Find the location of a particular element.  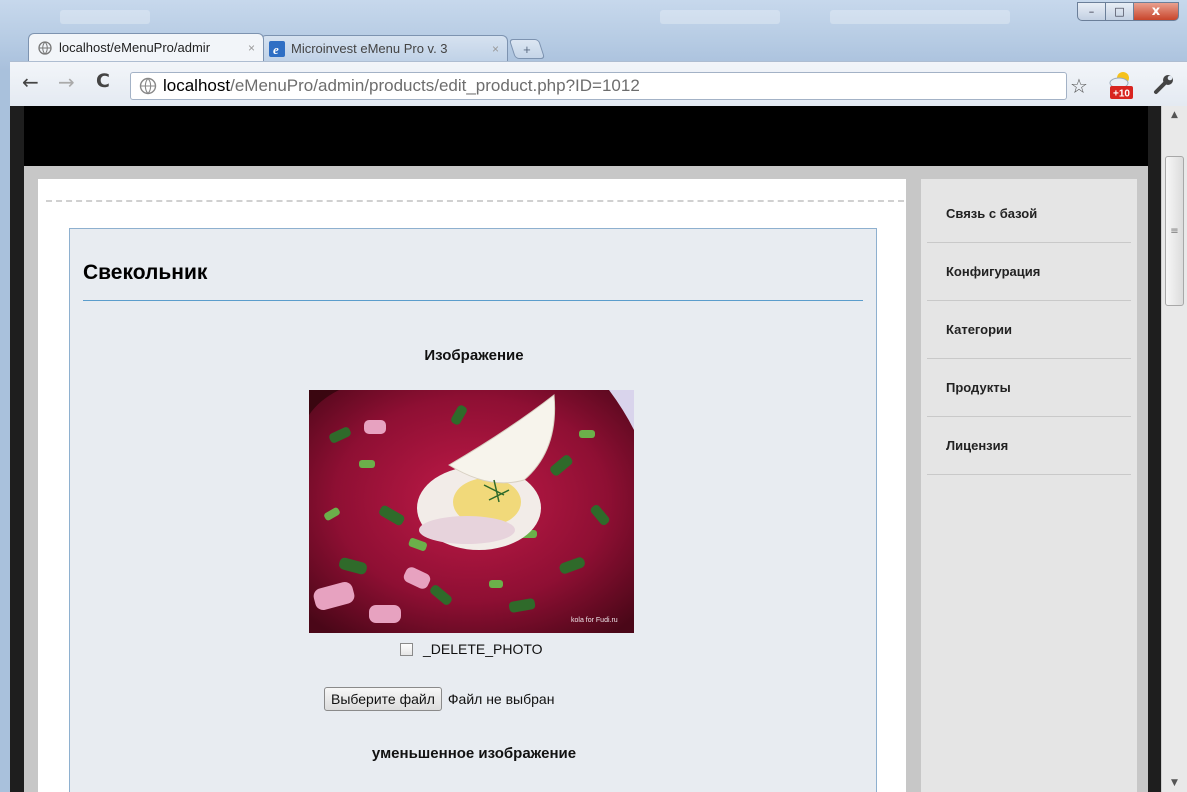

tab-label: Microinvest eMenu Pro v. 3 is located at coordinates (369, 48).